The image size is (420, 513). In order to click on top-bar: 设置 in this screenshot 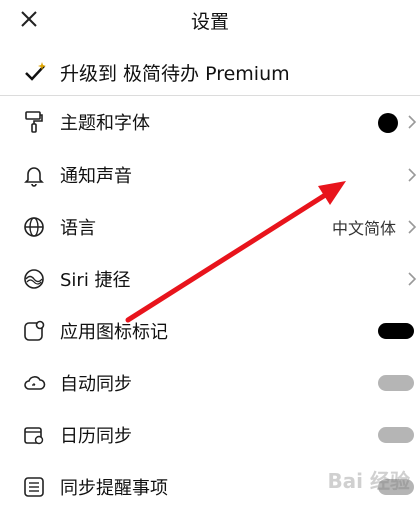, I will do `click(210, 20)`.